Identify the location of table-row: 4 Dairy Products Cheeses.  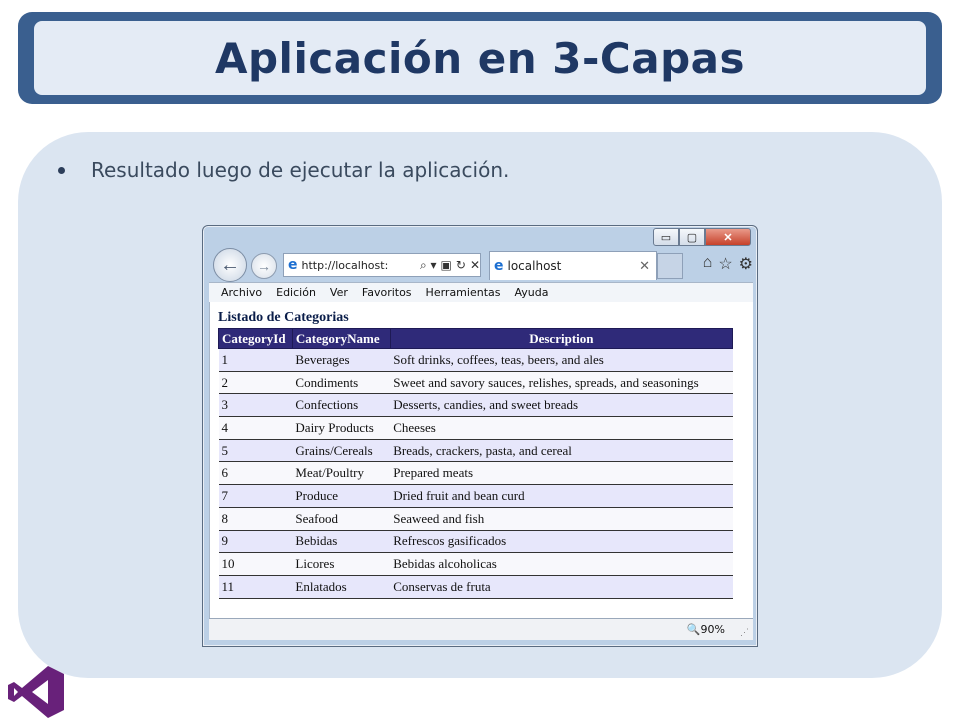
(475, 428).